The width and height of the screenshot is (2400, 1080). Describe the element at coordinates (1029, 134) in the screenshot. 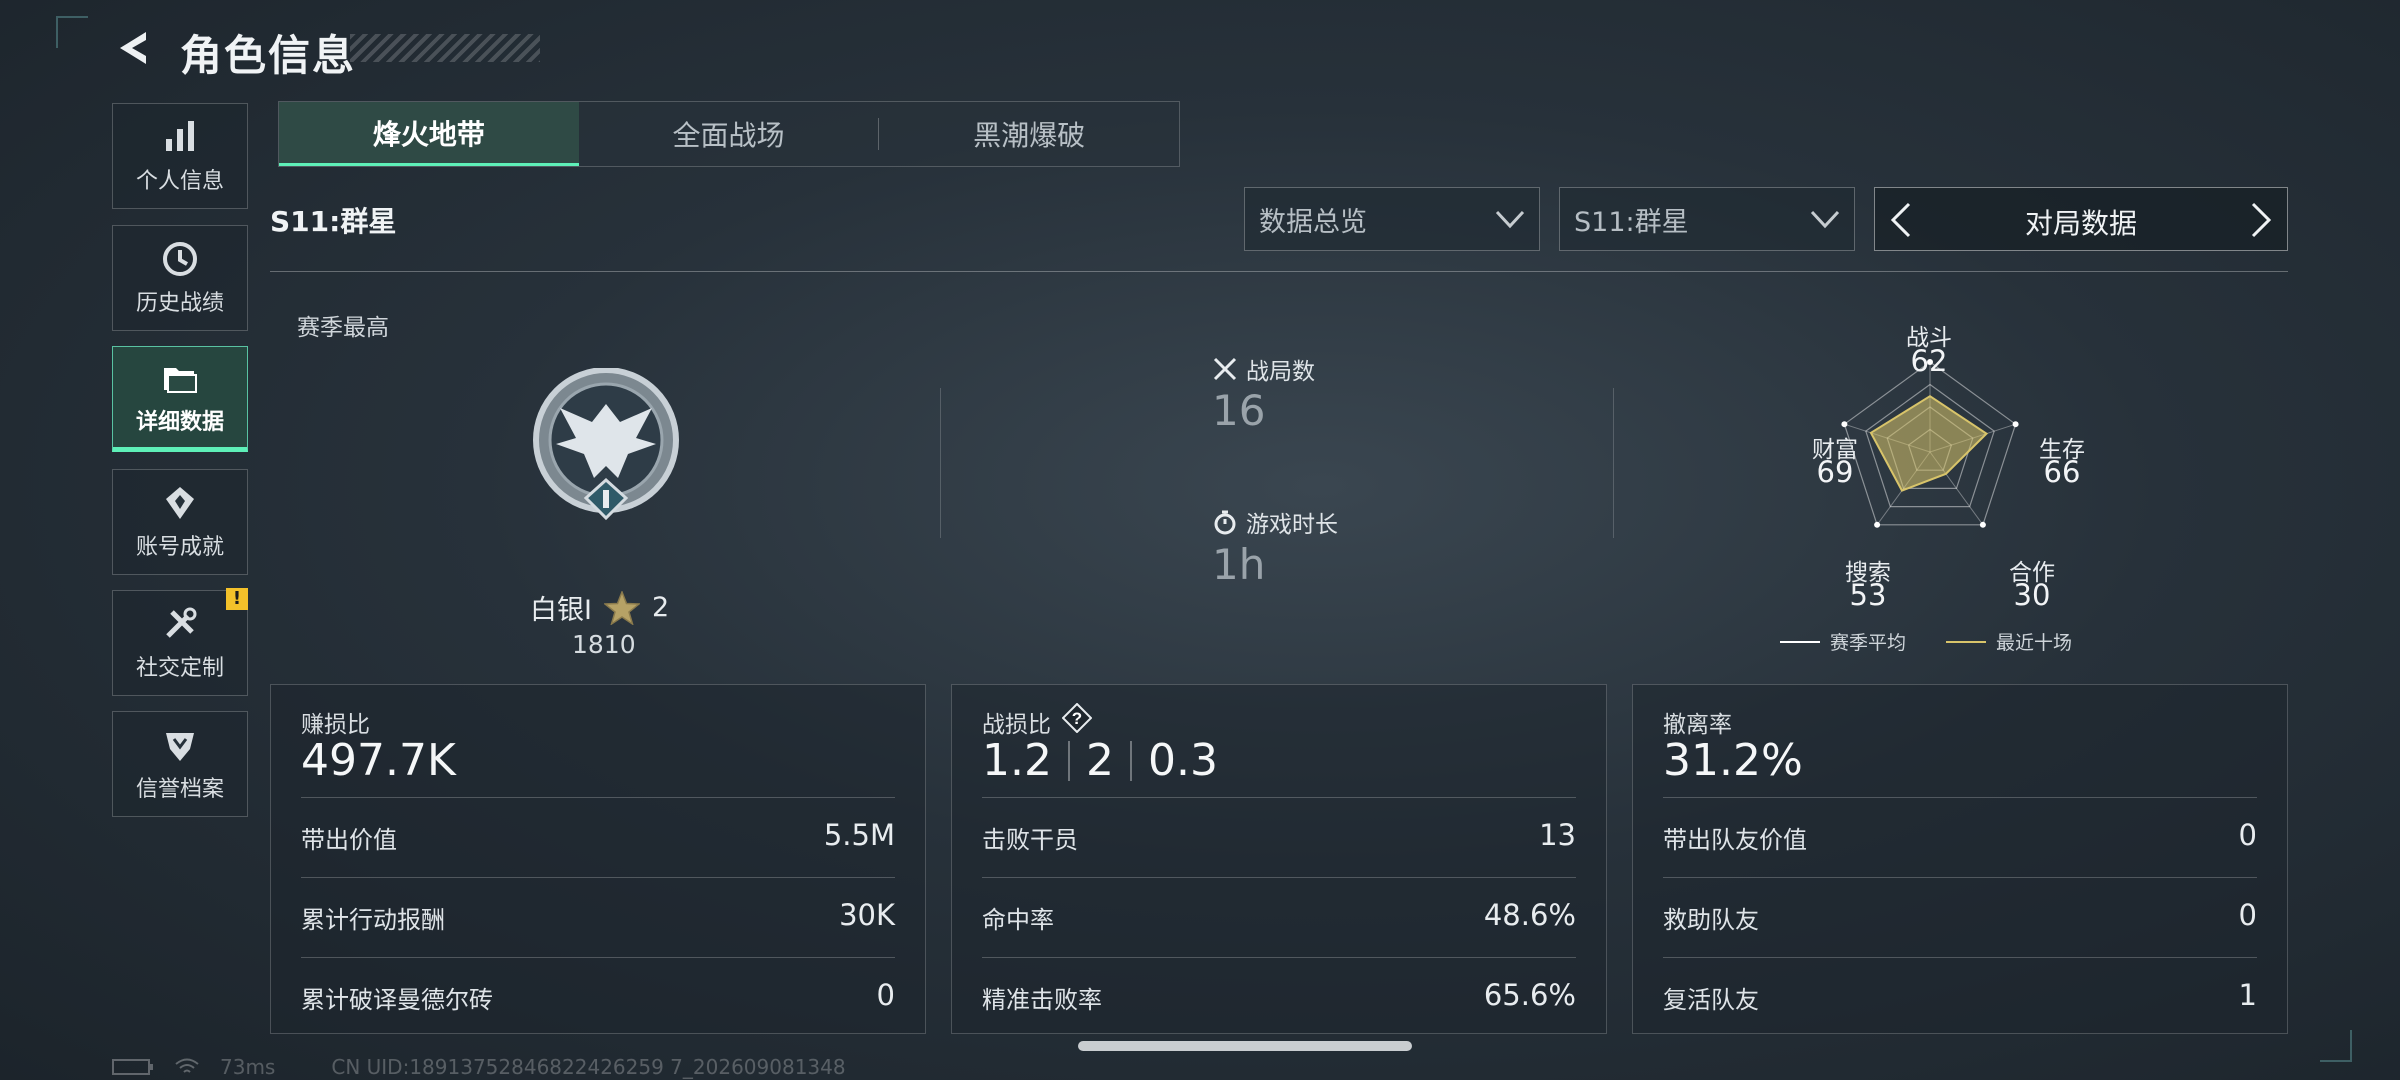

I see `tab-black-tide: 黑潮爆破` at that location.